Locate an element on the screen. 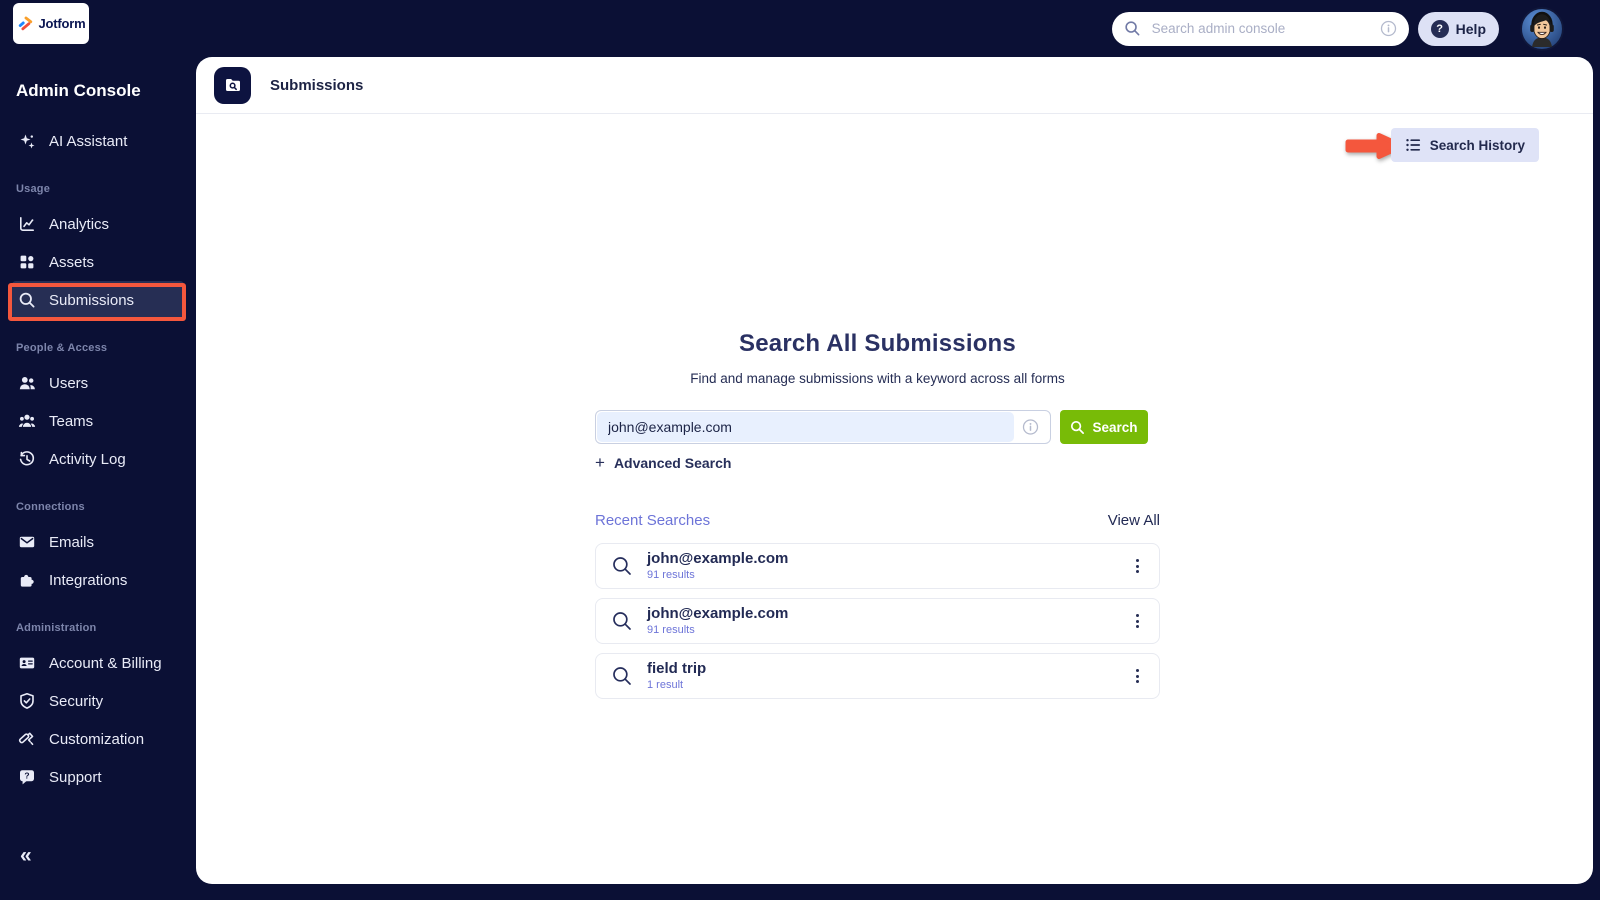  admin-search-input is located at coordinates (1260, 28).